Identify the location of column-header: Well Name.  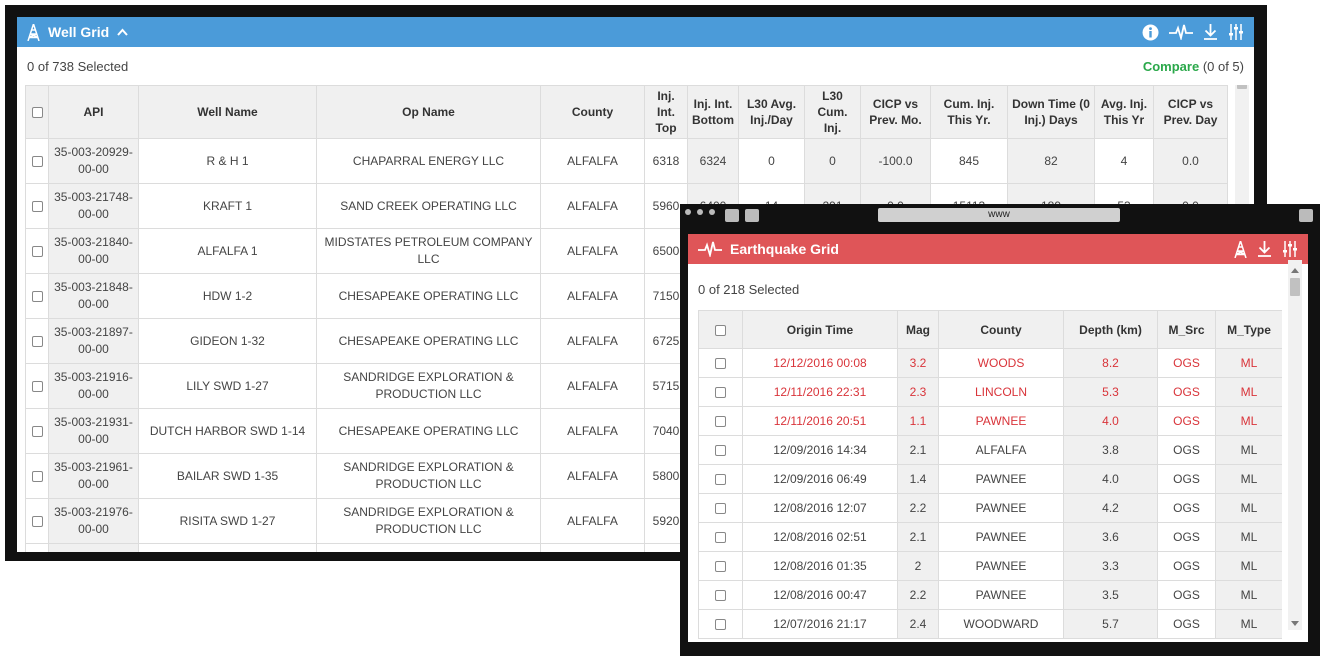
(227, 112).